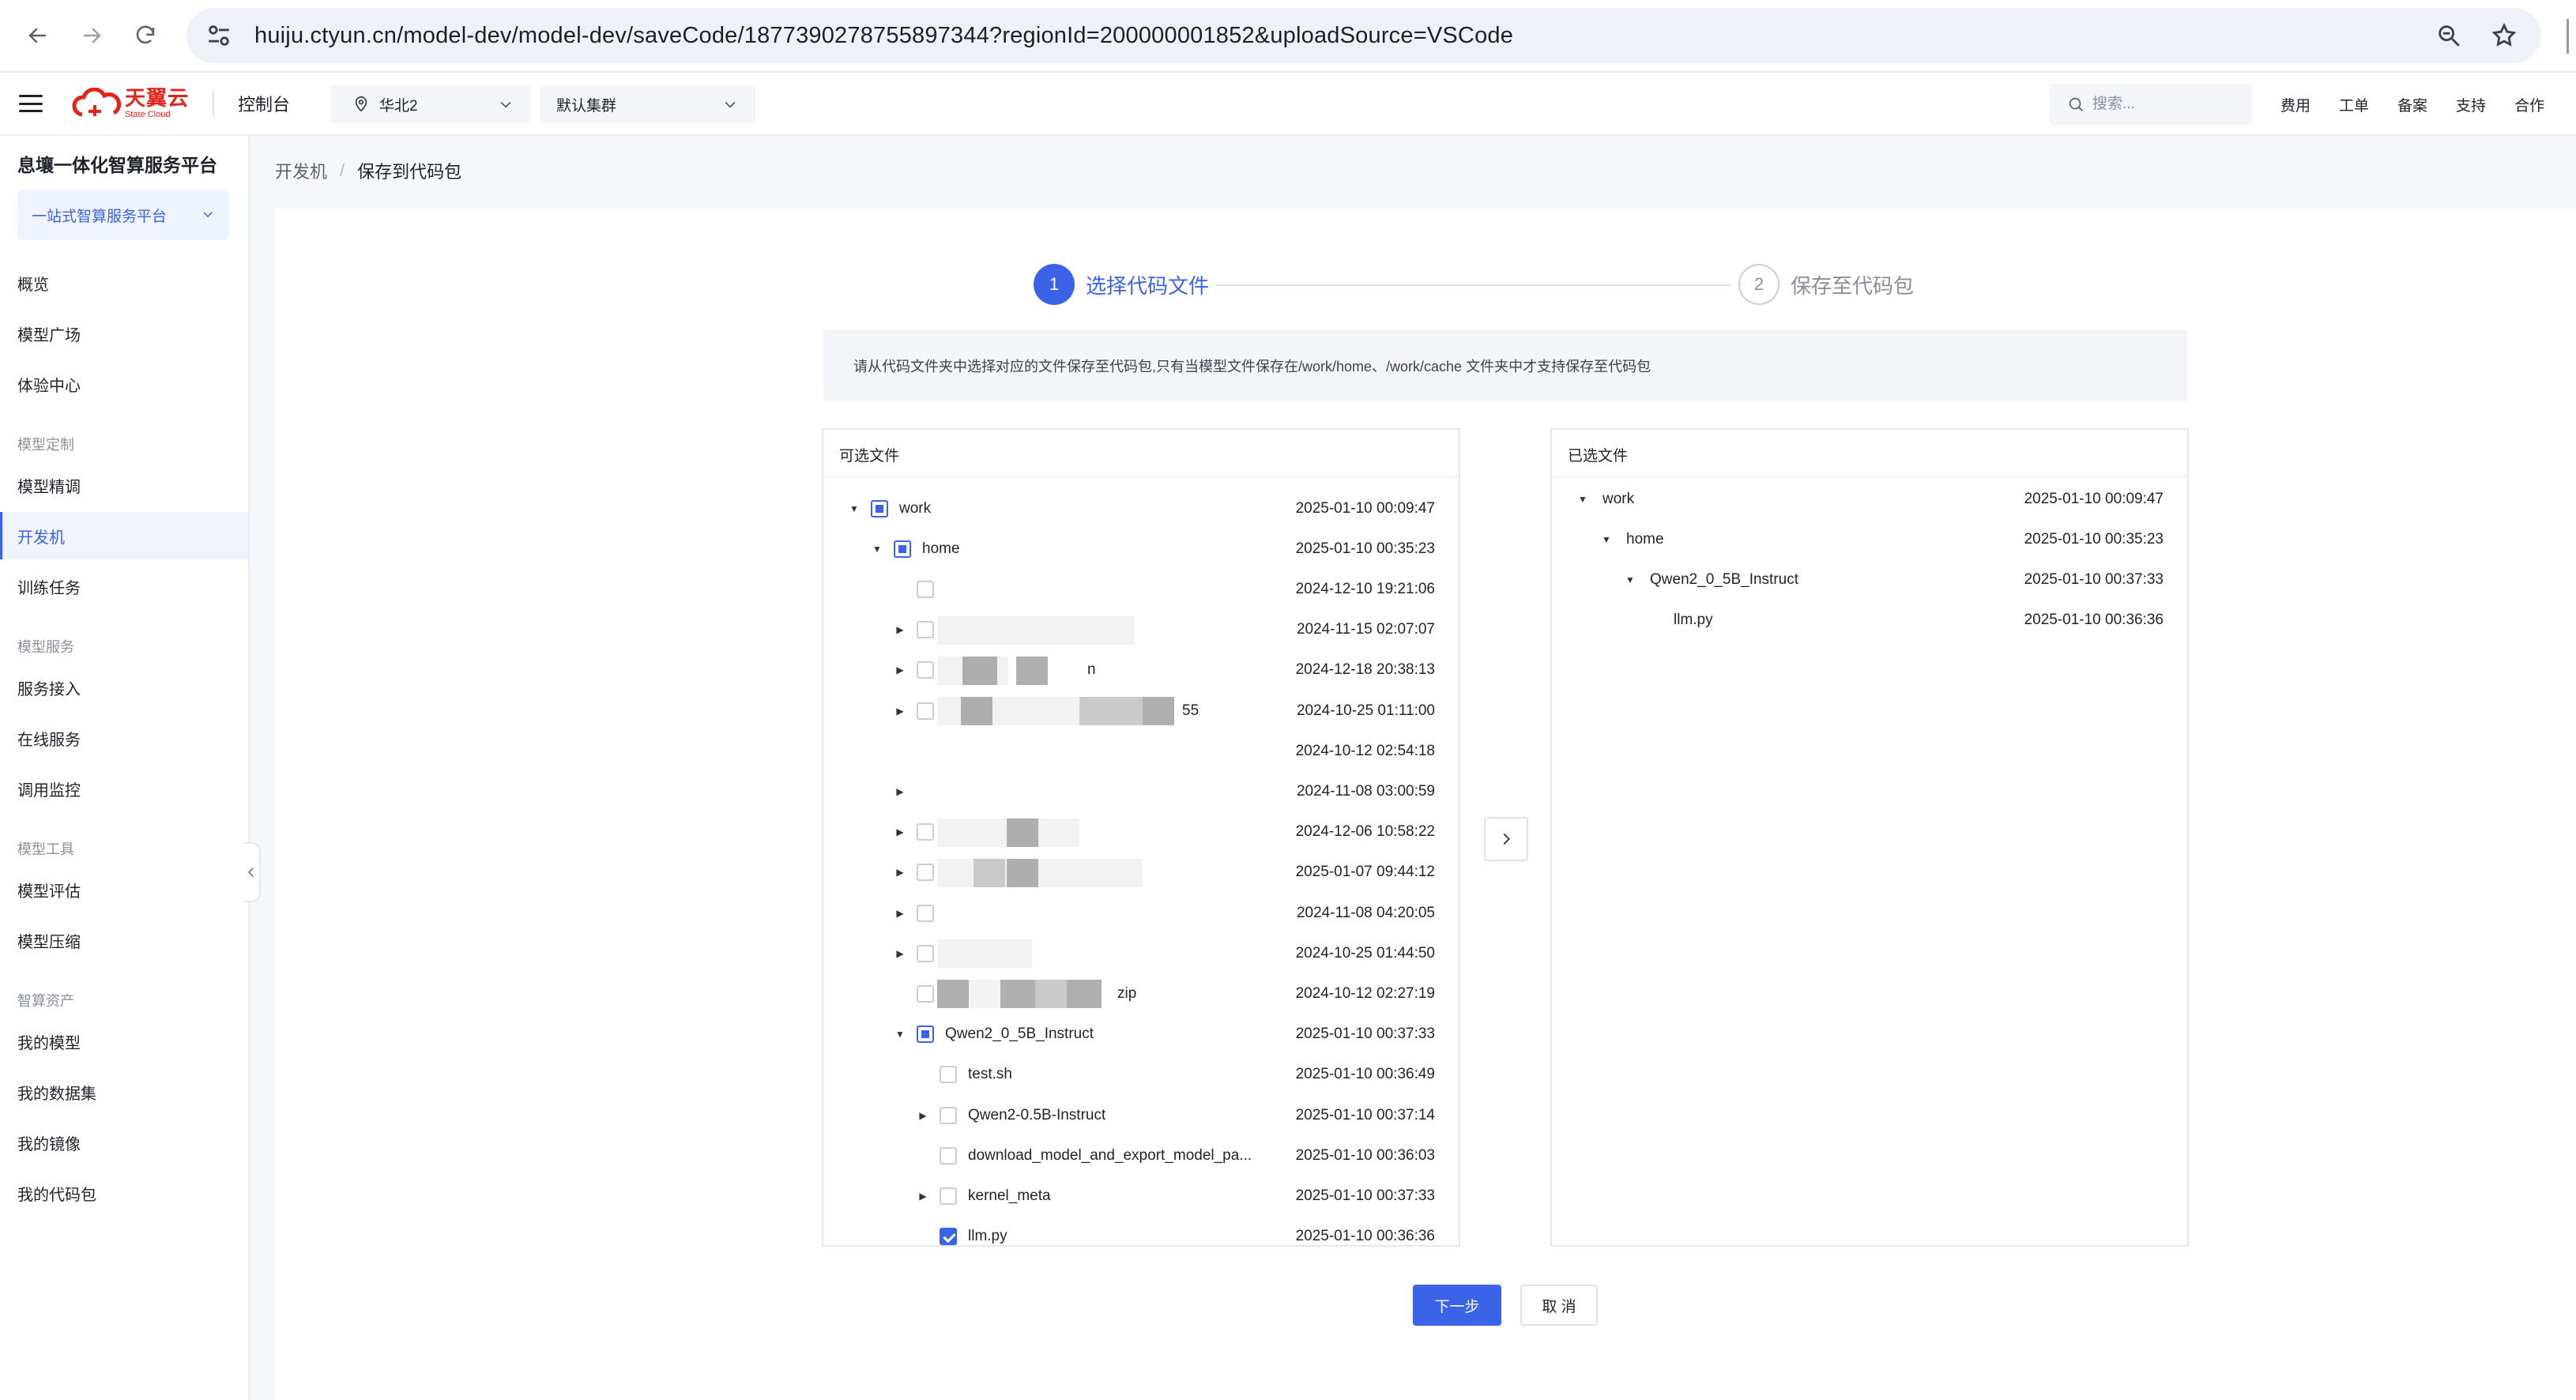 This screenshot has width=2576, height=1400. I want to click on sidebar-item-training: 训练任务, so click(124, 587).